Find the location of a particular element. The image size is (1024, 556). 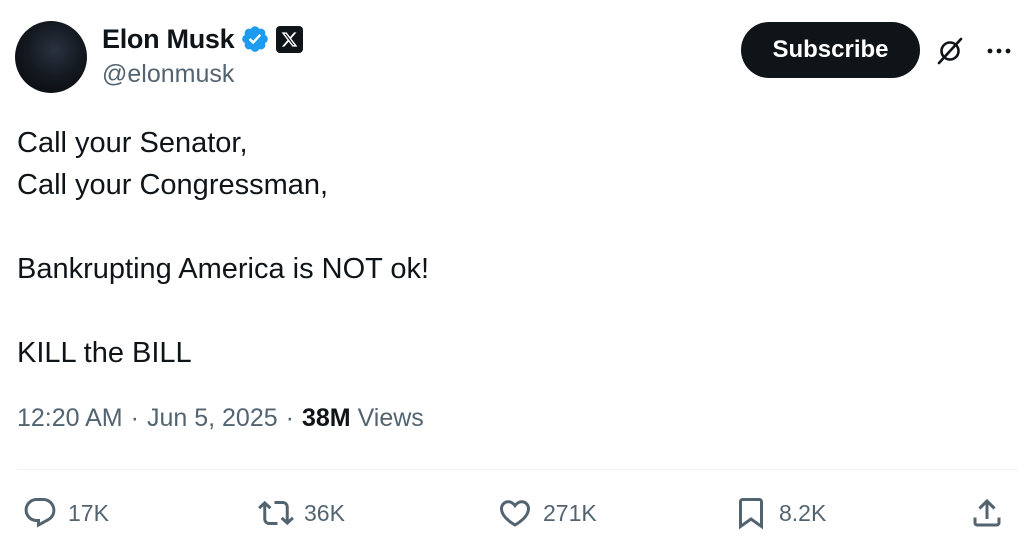

bookmark-button: 8.2K is located at coordinates (779, 513).